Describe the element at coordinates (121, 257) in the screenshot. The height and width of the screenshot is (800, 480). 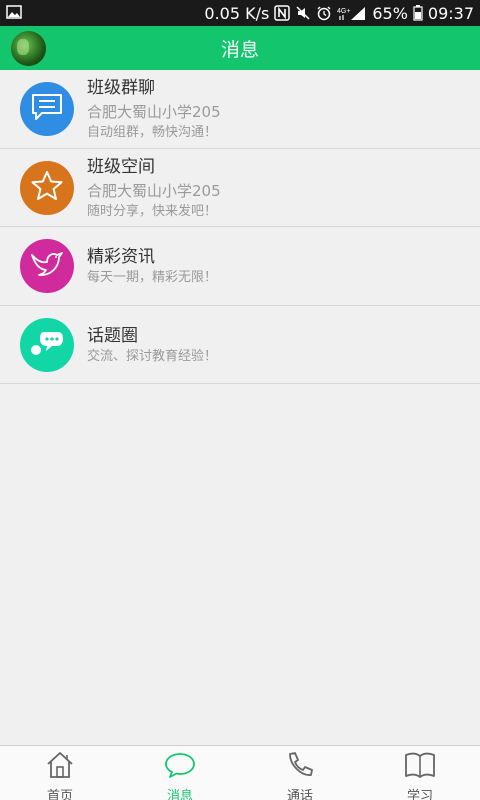
I see `item-title: 精彩资讯` at that location.